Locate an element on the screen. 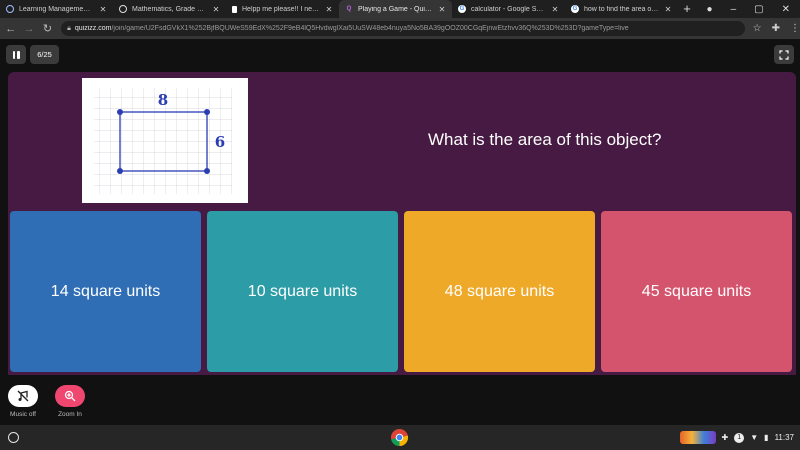 This screenshot has width=800, height=450. answer-option-4: 45 square units is located at coordinates (696, 291).